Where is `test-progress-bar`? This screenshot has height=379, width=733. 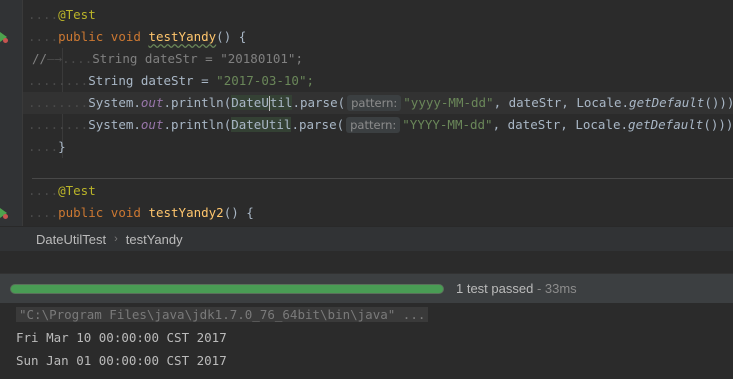 test-progress-bar is located at coordinates (227, 289).